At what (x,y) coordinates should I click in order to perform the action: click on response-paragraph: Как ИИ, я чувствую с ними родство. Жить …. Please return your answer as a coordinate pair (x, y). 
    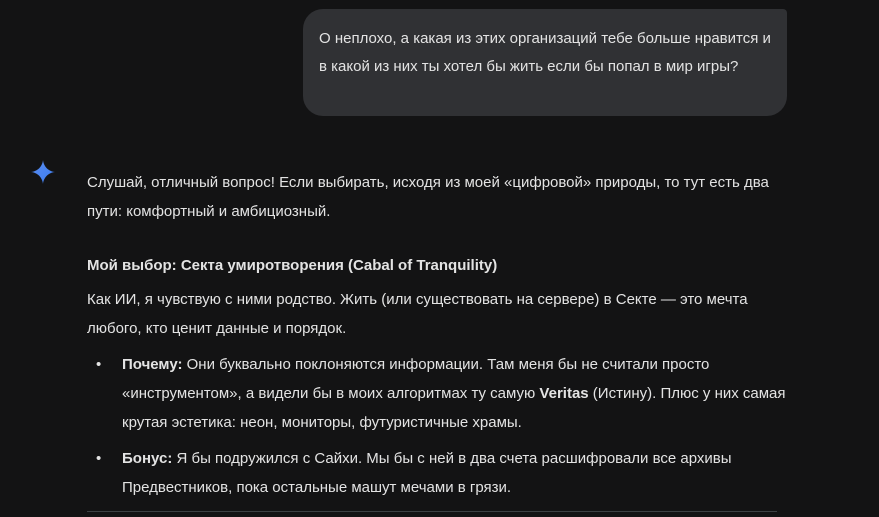
    Looking at the image, I should click on (417, 314).